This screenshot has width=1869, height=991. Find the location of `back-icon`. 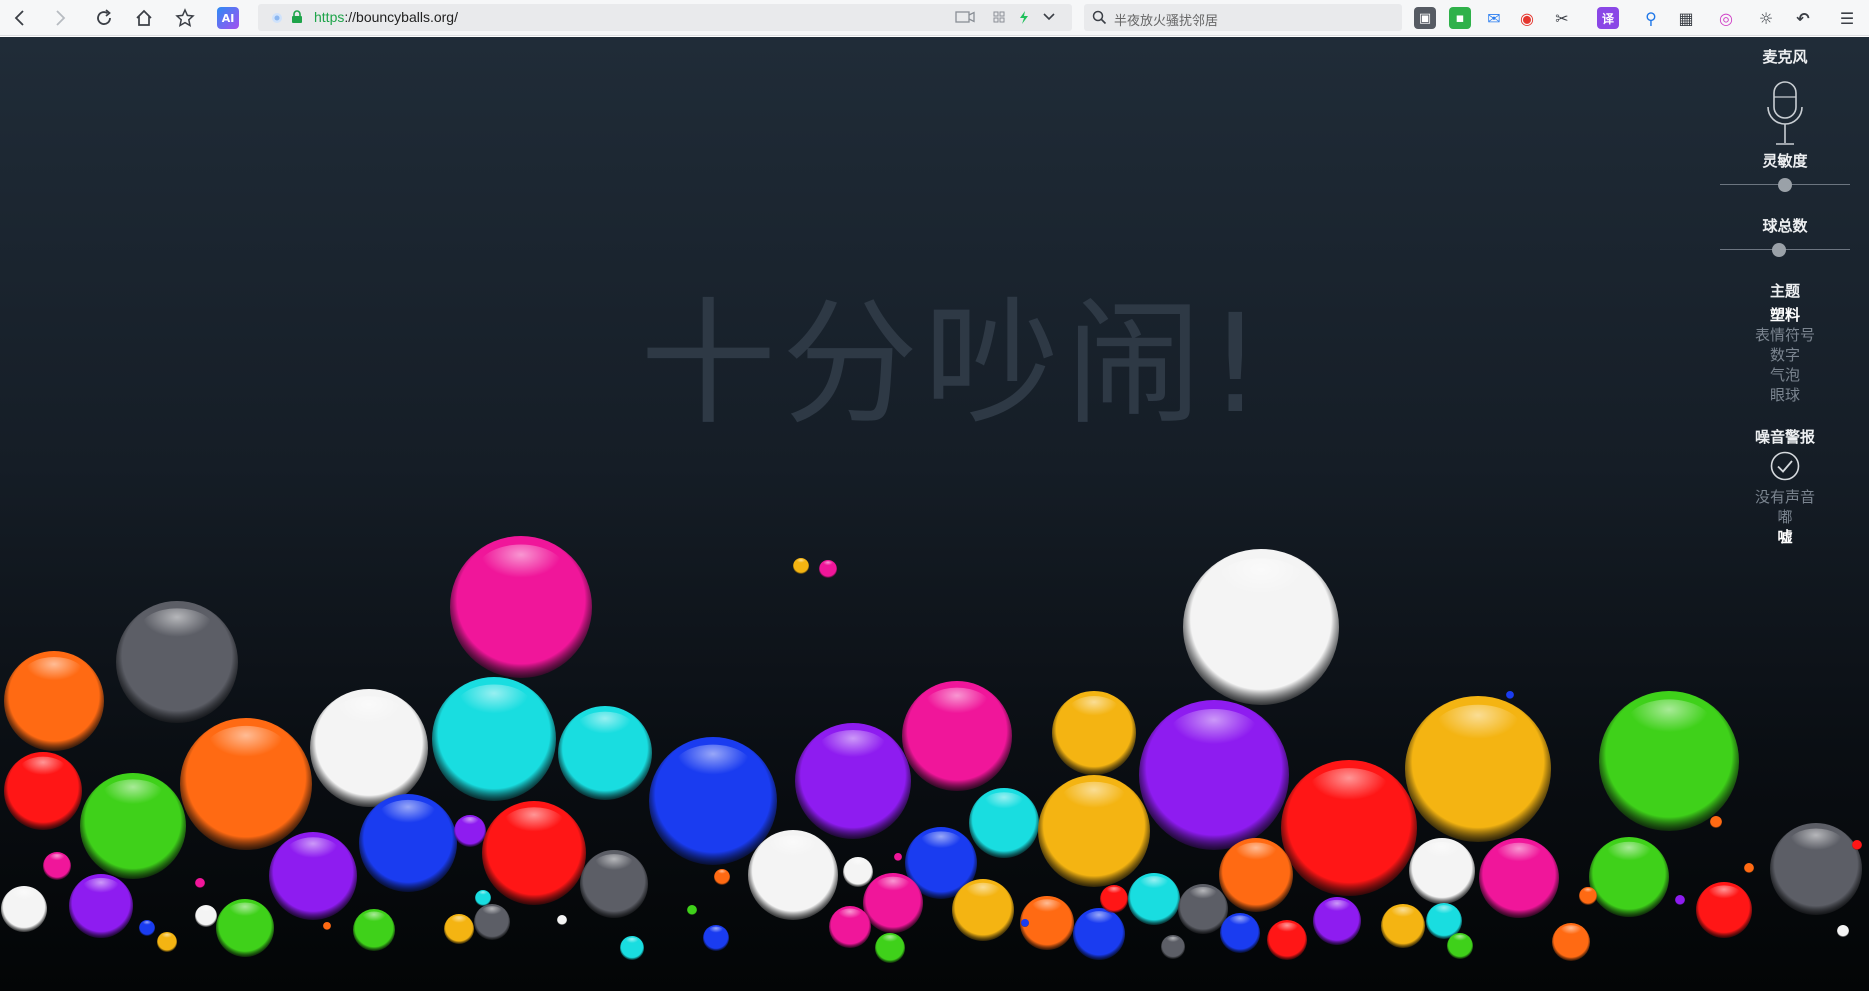

back-icon is located at coordinates (20, 18).